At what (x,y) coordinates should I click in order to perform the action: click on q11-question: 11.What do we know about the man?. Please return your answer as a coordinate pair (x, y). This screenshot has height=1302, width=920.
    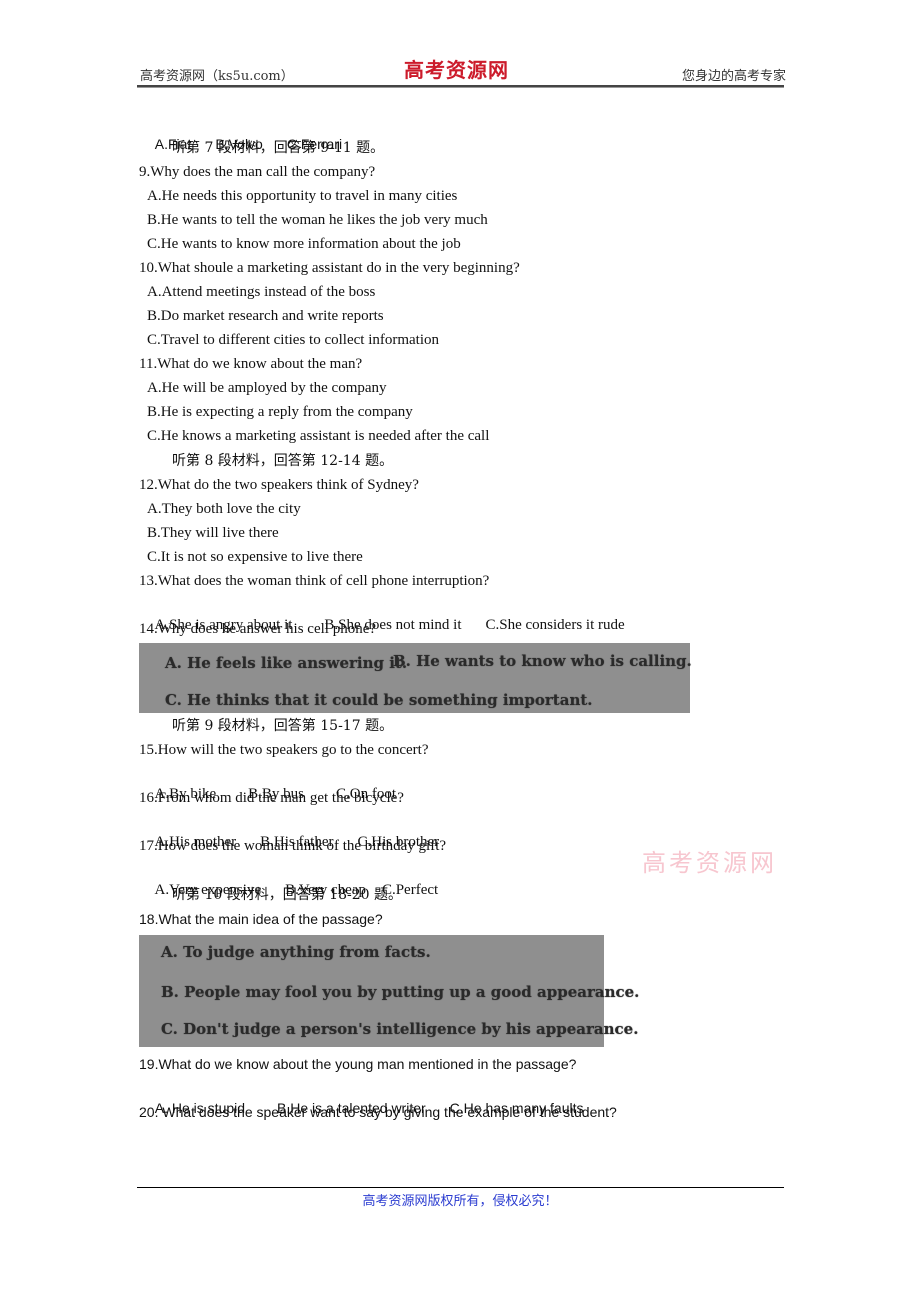
    Looking at the image, I should click on (251, 364).